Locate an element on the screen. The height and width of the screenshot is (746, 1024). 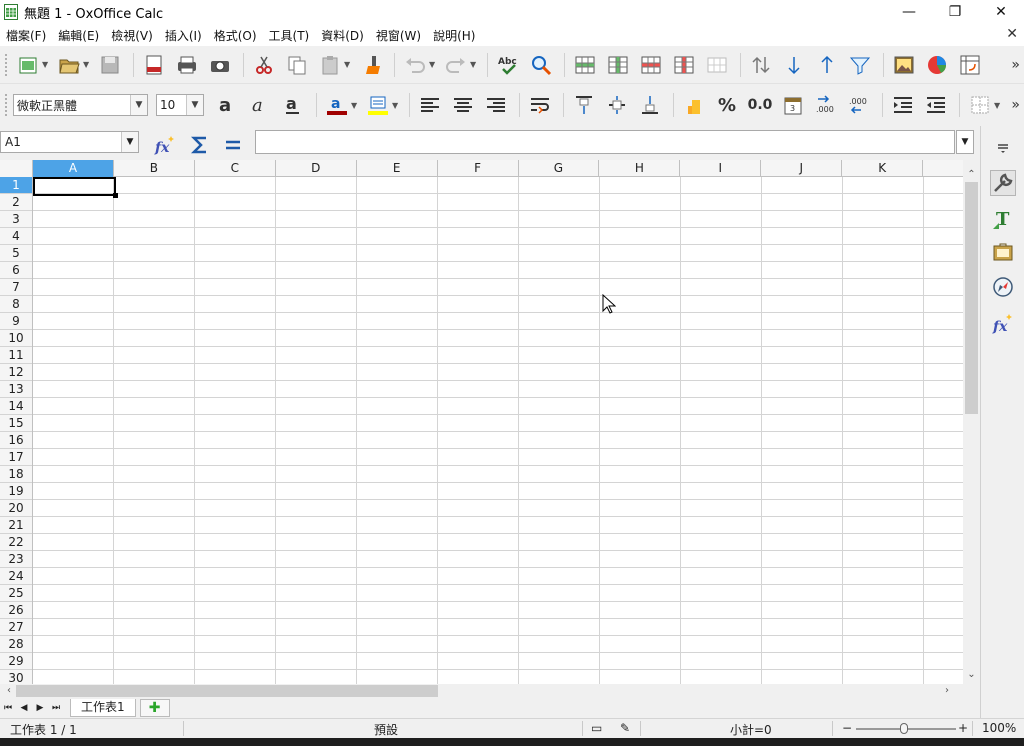
minimize-button: — is located at coordinates (909, 12).